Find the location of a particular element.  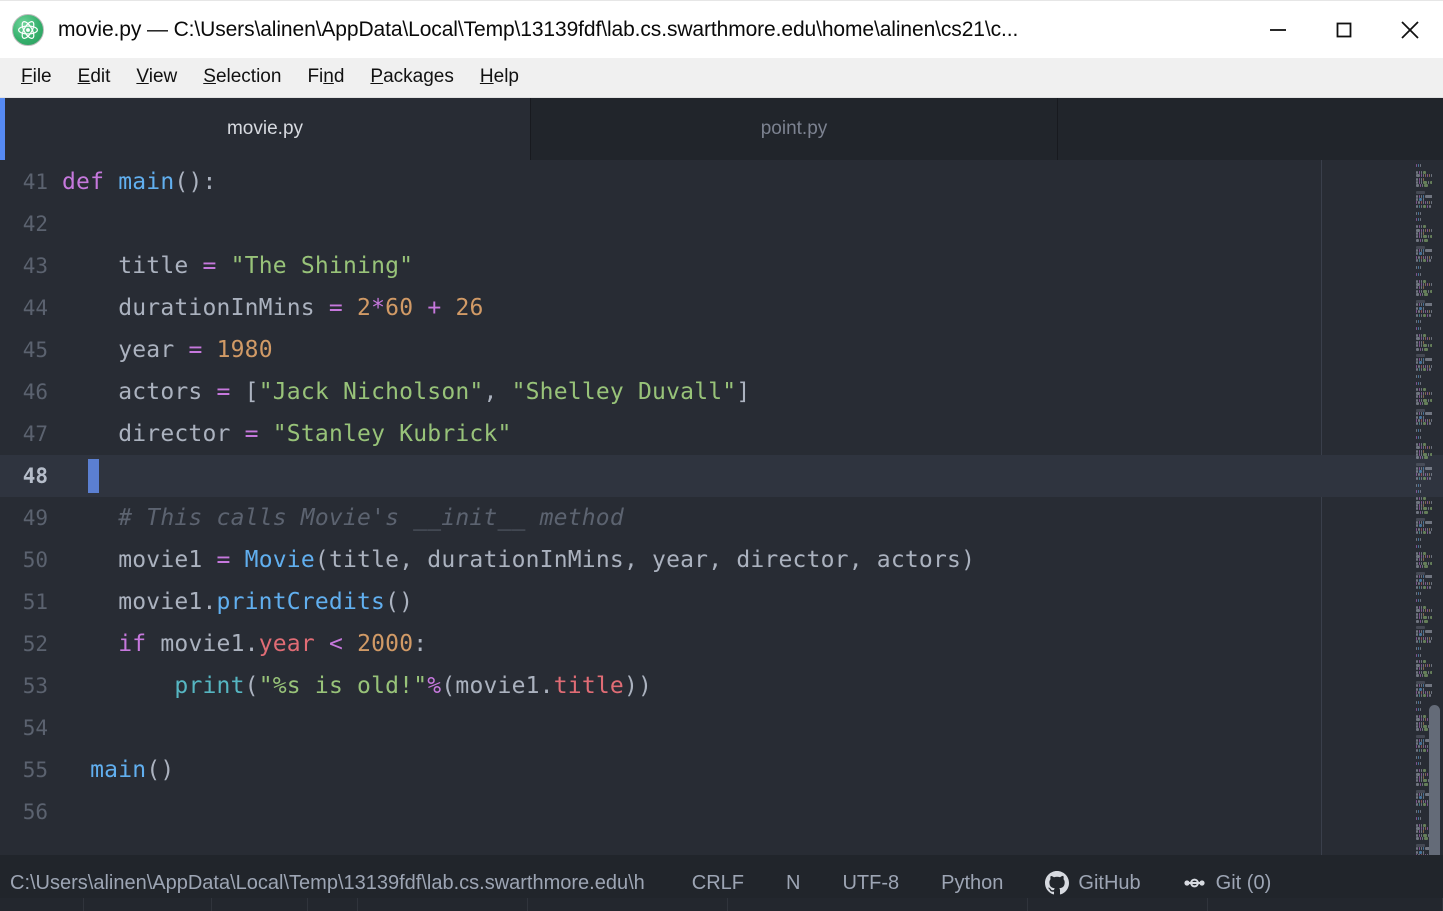

tab-bar: movie.py point.py is located at coordinates (721, 129).